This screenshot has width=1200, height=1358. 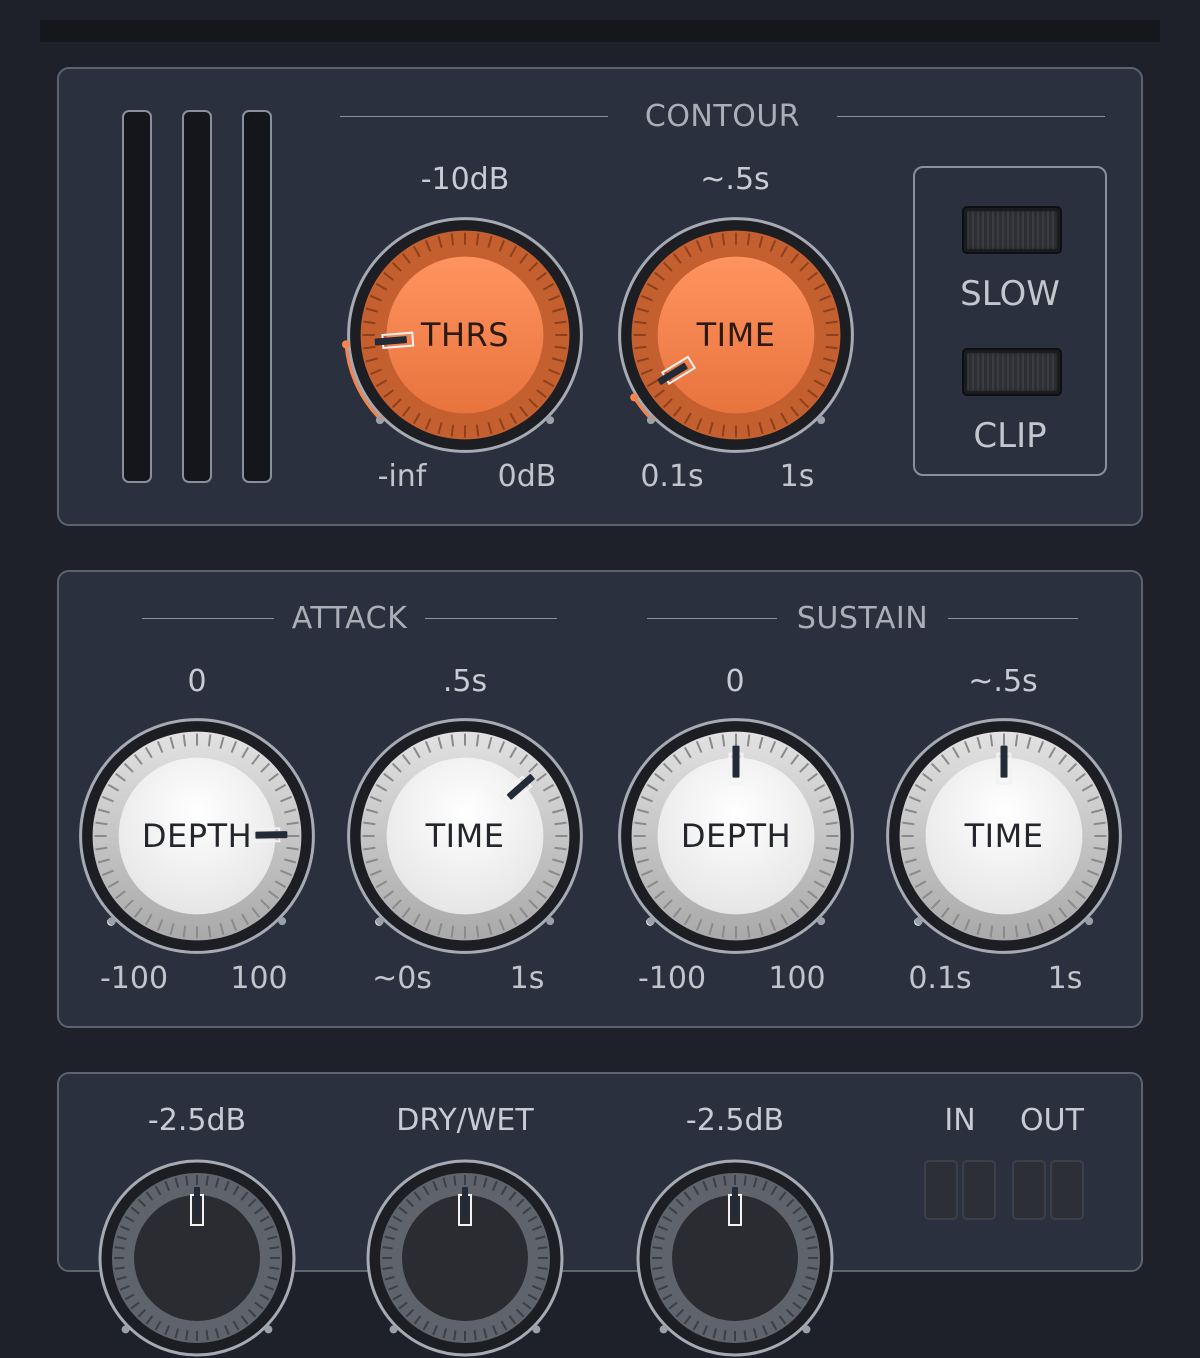 What do you see at coordinates (402, 978) in the screenshot?
I see `attack-time-min-label: ~0s` at bounding box center [402, 978].